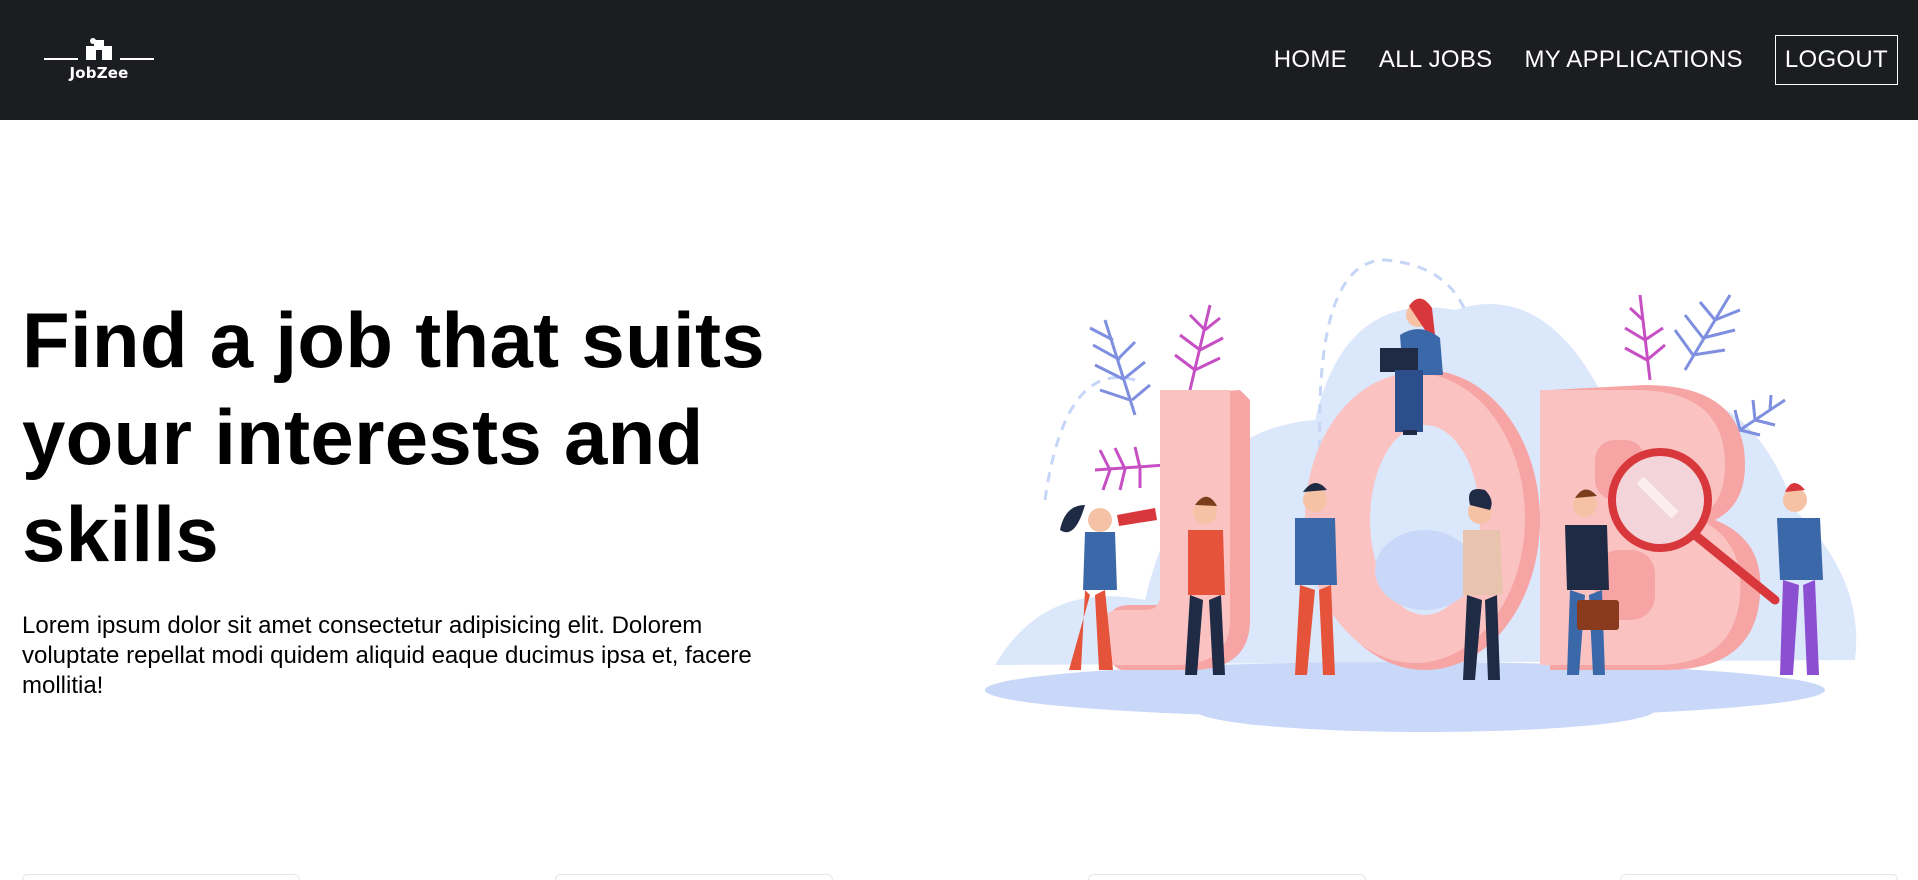 The width and height of the screenshot is (1918, 880). What do you see at coordinates (99, 73) in the screenshot?
I see `brand-name: JobZee` at bounding box center [99, 73].